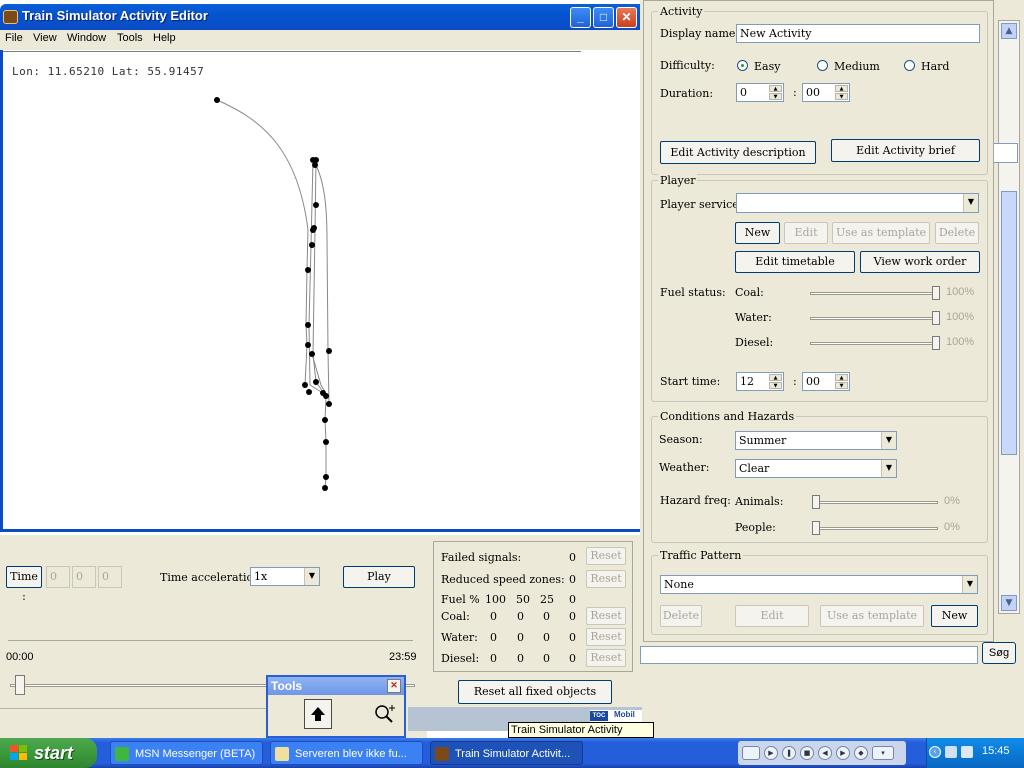  I want to click on player-edit-button: Edit, so click(806, 233).